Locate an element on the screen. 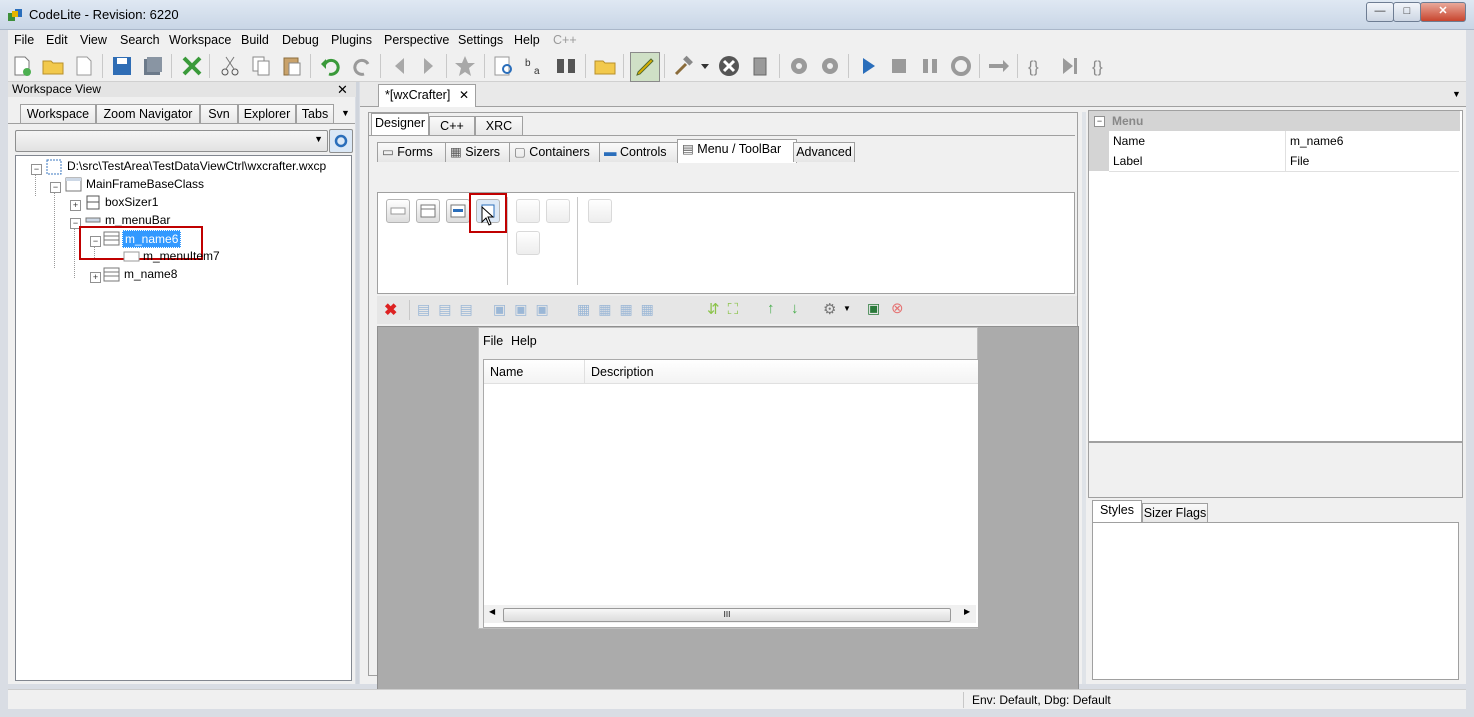 The height and width of the screenshot is (717, 1474). chevron-down-icon is located at coordinates (705, 66).